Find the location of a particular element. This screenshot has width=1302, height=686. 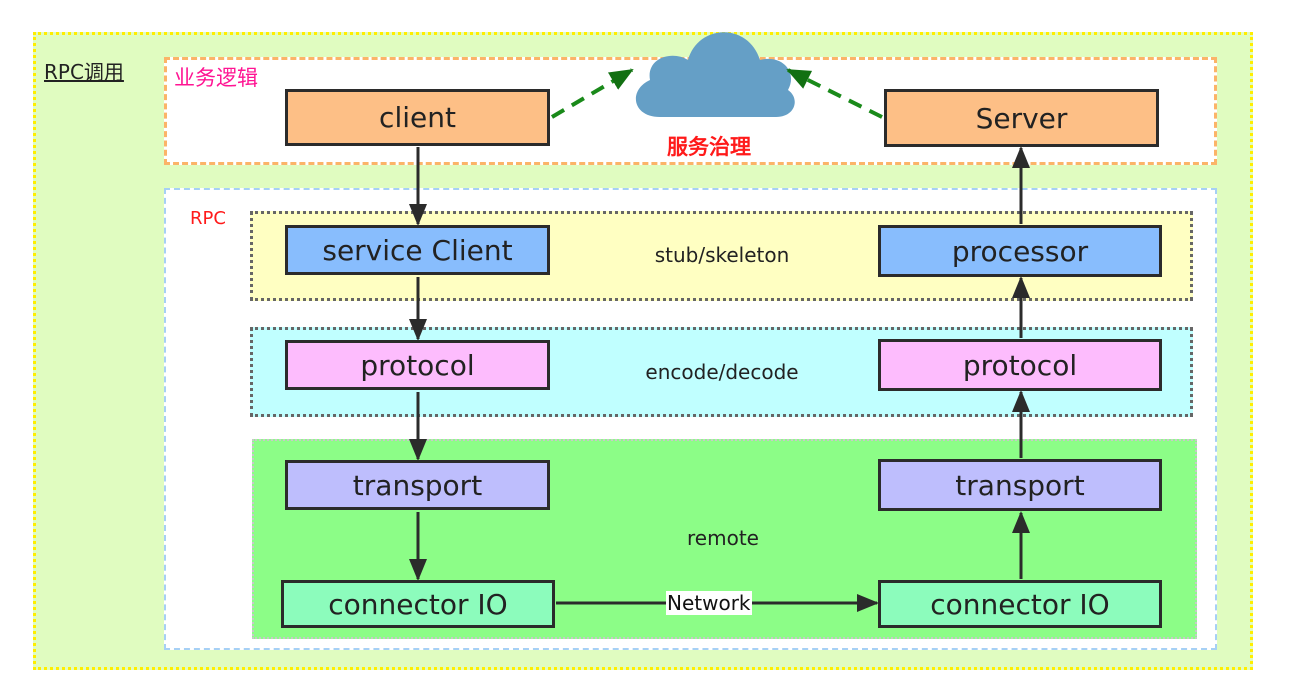

client-to-cloud-arrow is located at coordinates (592, 93).